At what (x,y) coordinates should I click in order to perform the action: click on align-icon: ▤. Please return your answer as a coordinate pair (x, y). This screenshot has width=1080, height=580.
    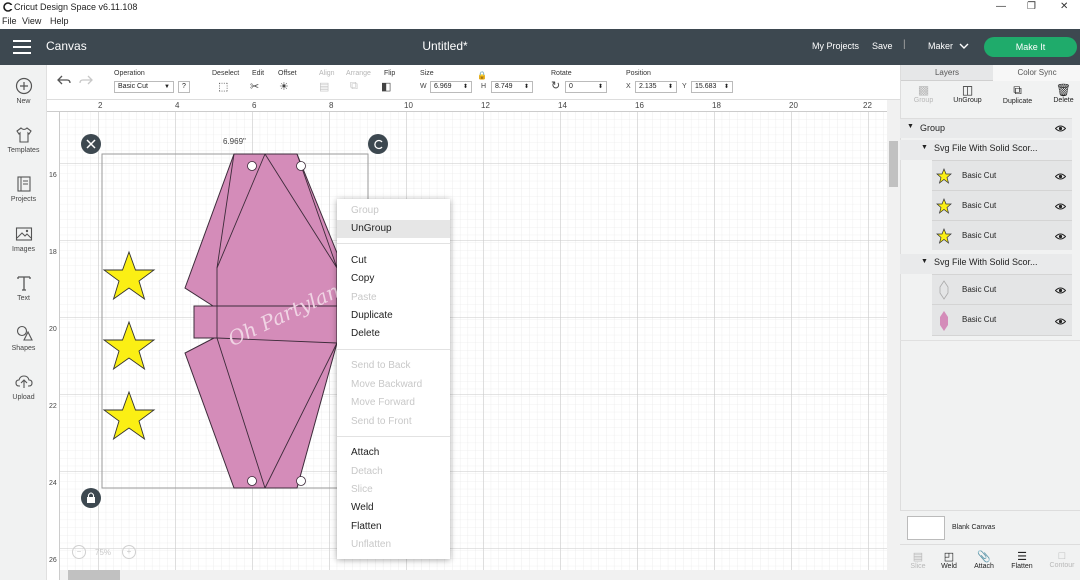
    Looking at the image, I should click on (324, 86).